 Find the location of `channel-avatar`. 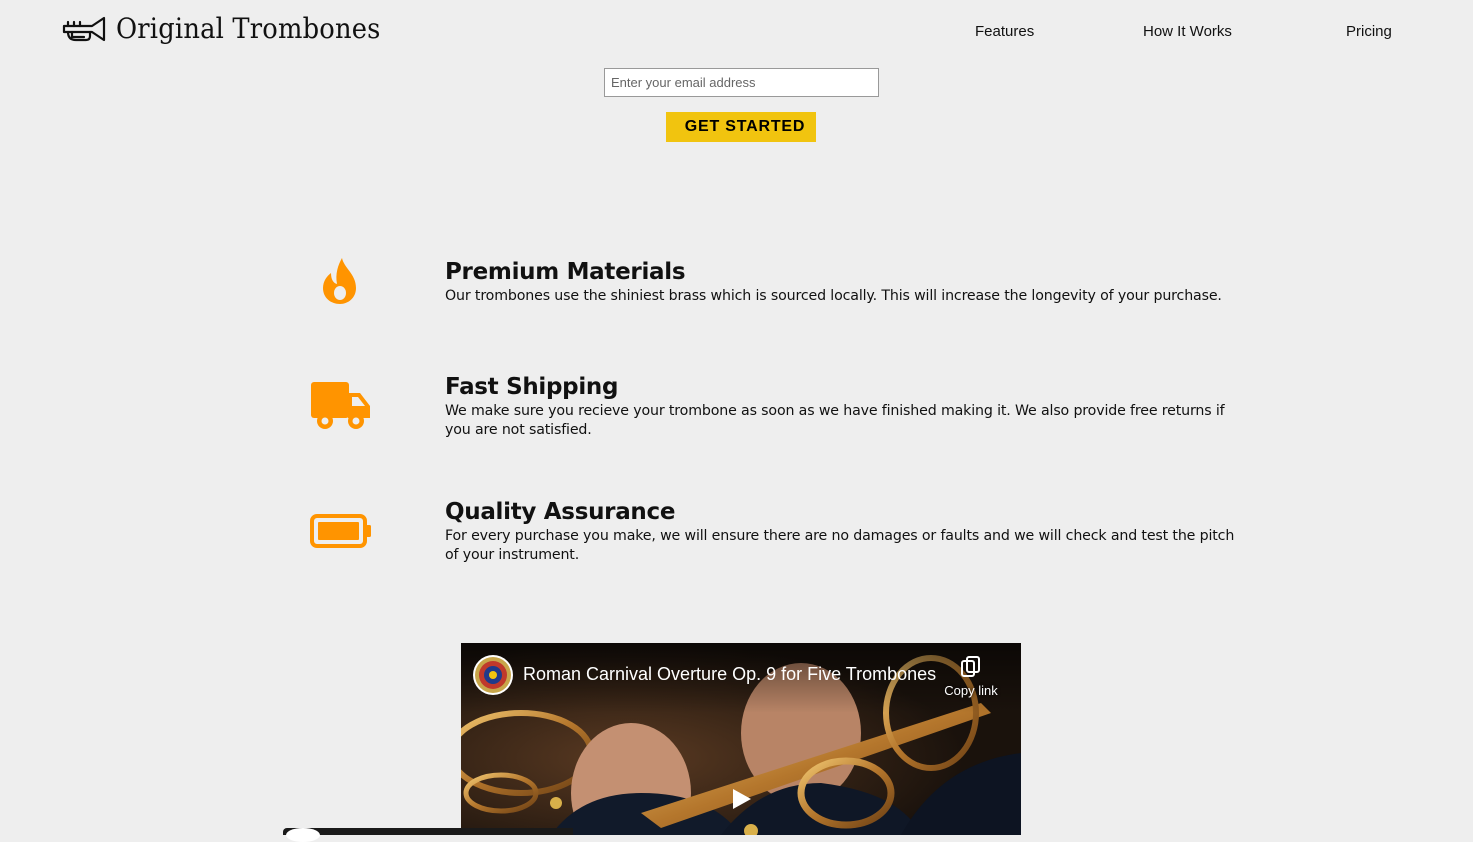

channel-avatar is located at coordinates (493, 675).